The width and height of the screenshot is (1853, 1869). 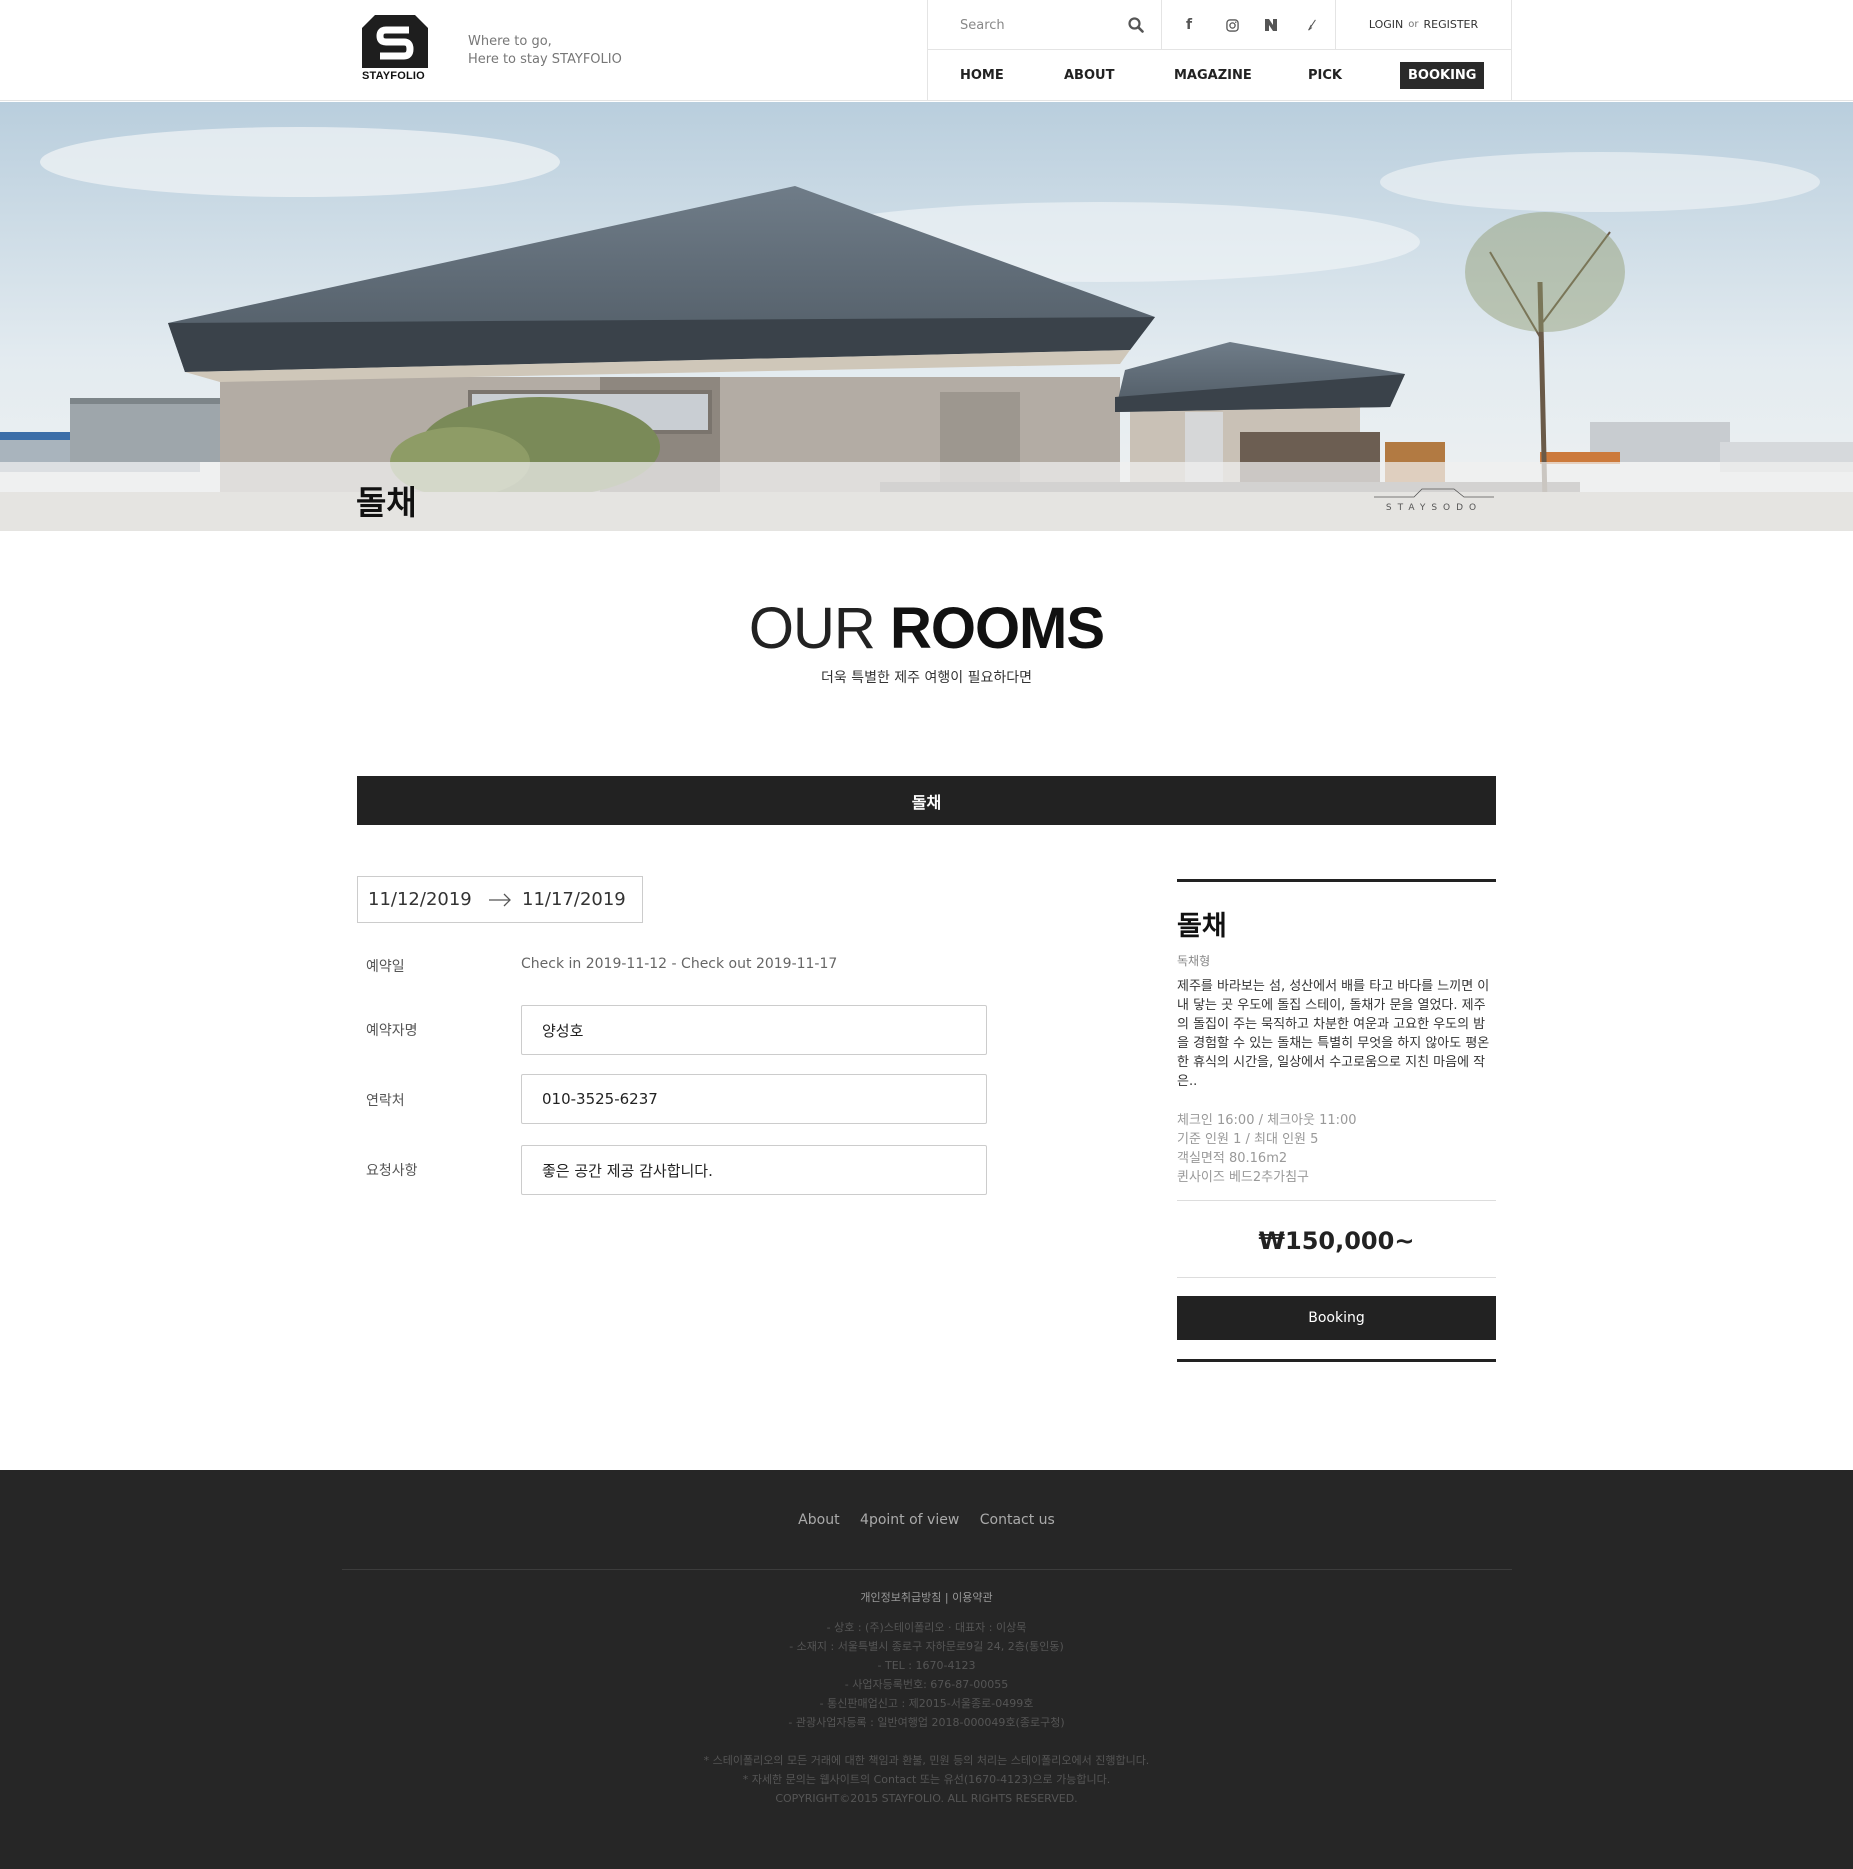 What do you see at coordinates (1189, 25) in the screenshot?
I see `facebook-icon: f` at bounding box center [1189, 25].